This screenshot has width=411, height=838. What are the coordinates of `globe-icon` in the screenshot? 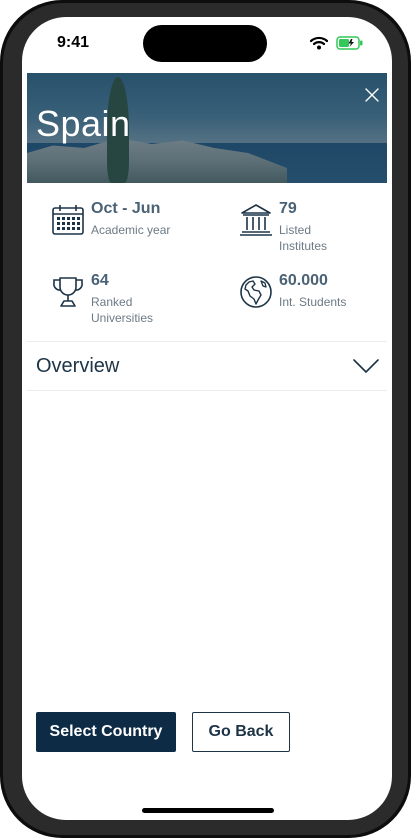 It's located at (256, 292).